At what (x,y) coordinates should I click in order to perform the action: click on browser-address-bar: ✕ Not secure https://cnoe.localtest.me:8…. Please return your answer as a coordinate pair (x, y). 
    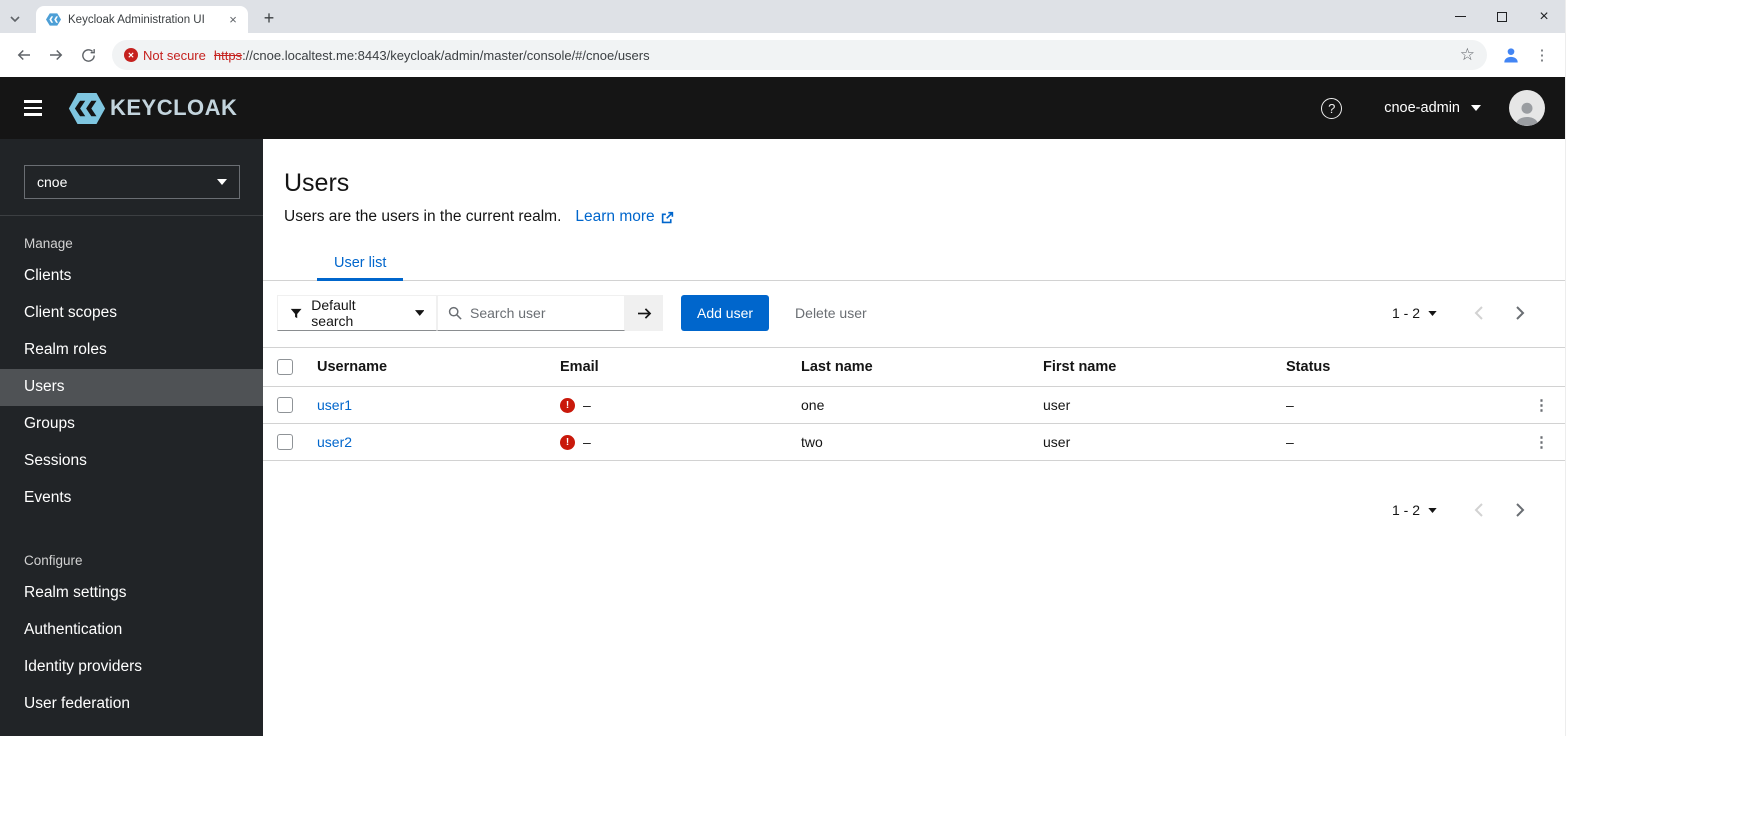
    Looking at the image, I should click on (782, 55).